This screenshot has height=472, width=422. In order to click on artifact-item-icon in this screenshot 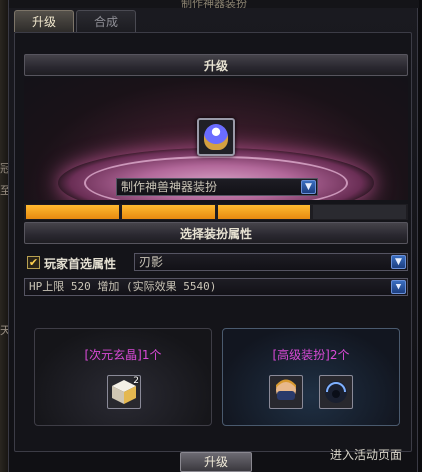, I will do `click(216, 137)`.